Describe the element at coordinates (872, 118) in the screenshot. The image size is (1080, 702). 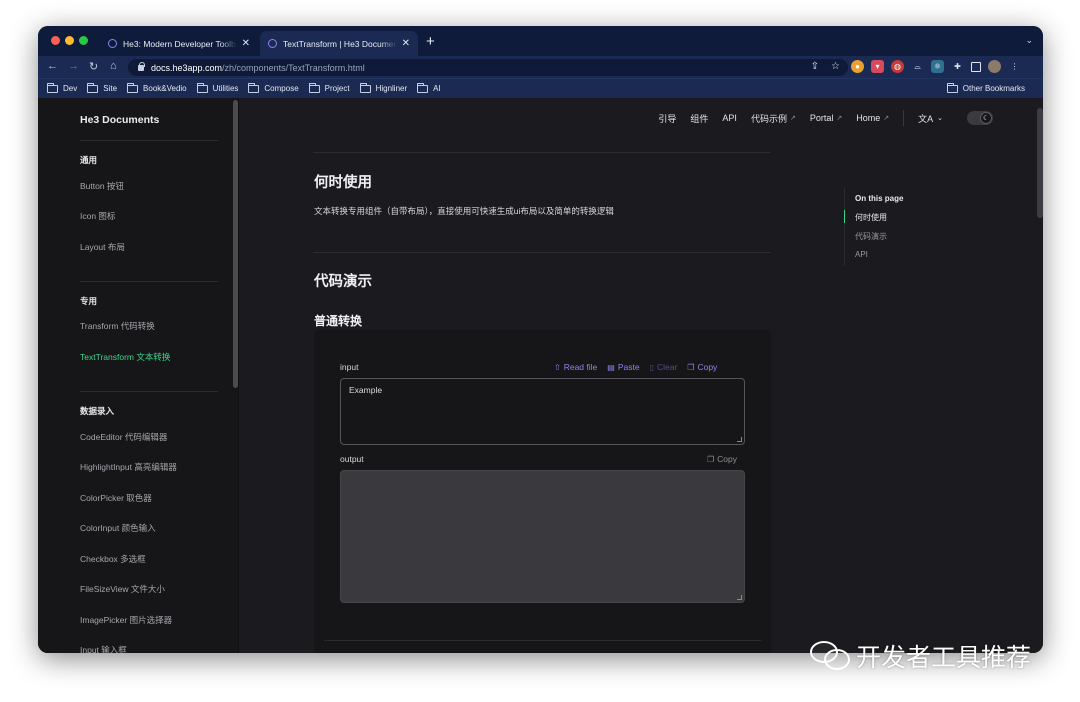
I see `nav-home: Home ↗` at that location.